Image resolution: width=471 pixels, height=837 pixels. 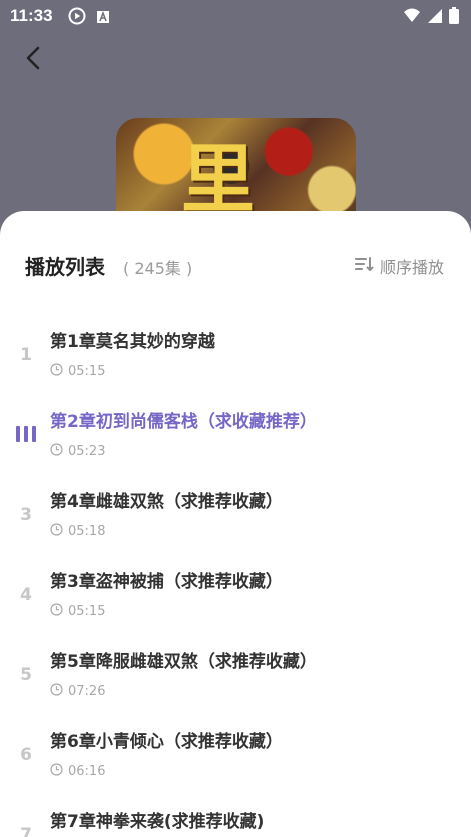 I want to click on episode-item: 5 第5章降服雌雄双煞（求推荐收藏） 07:26, so click(x=235, y=675).